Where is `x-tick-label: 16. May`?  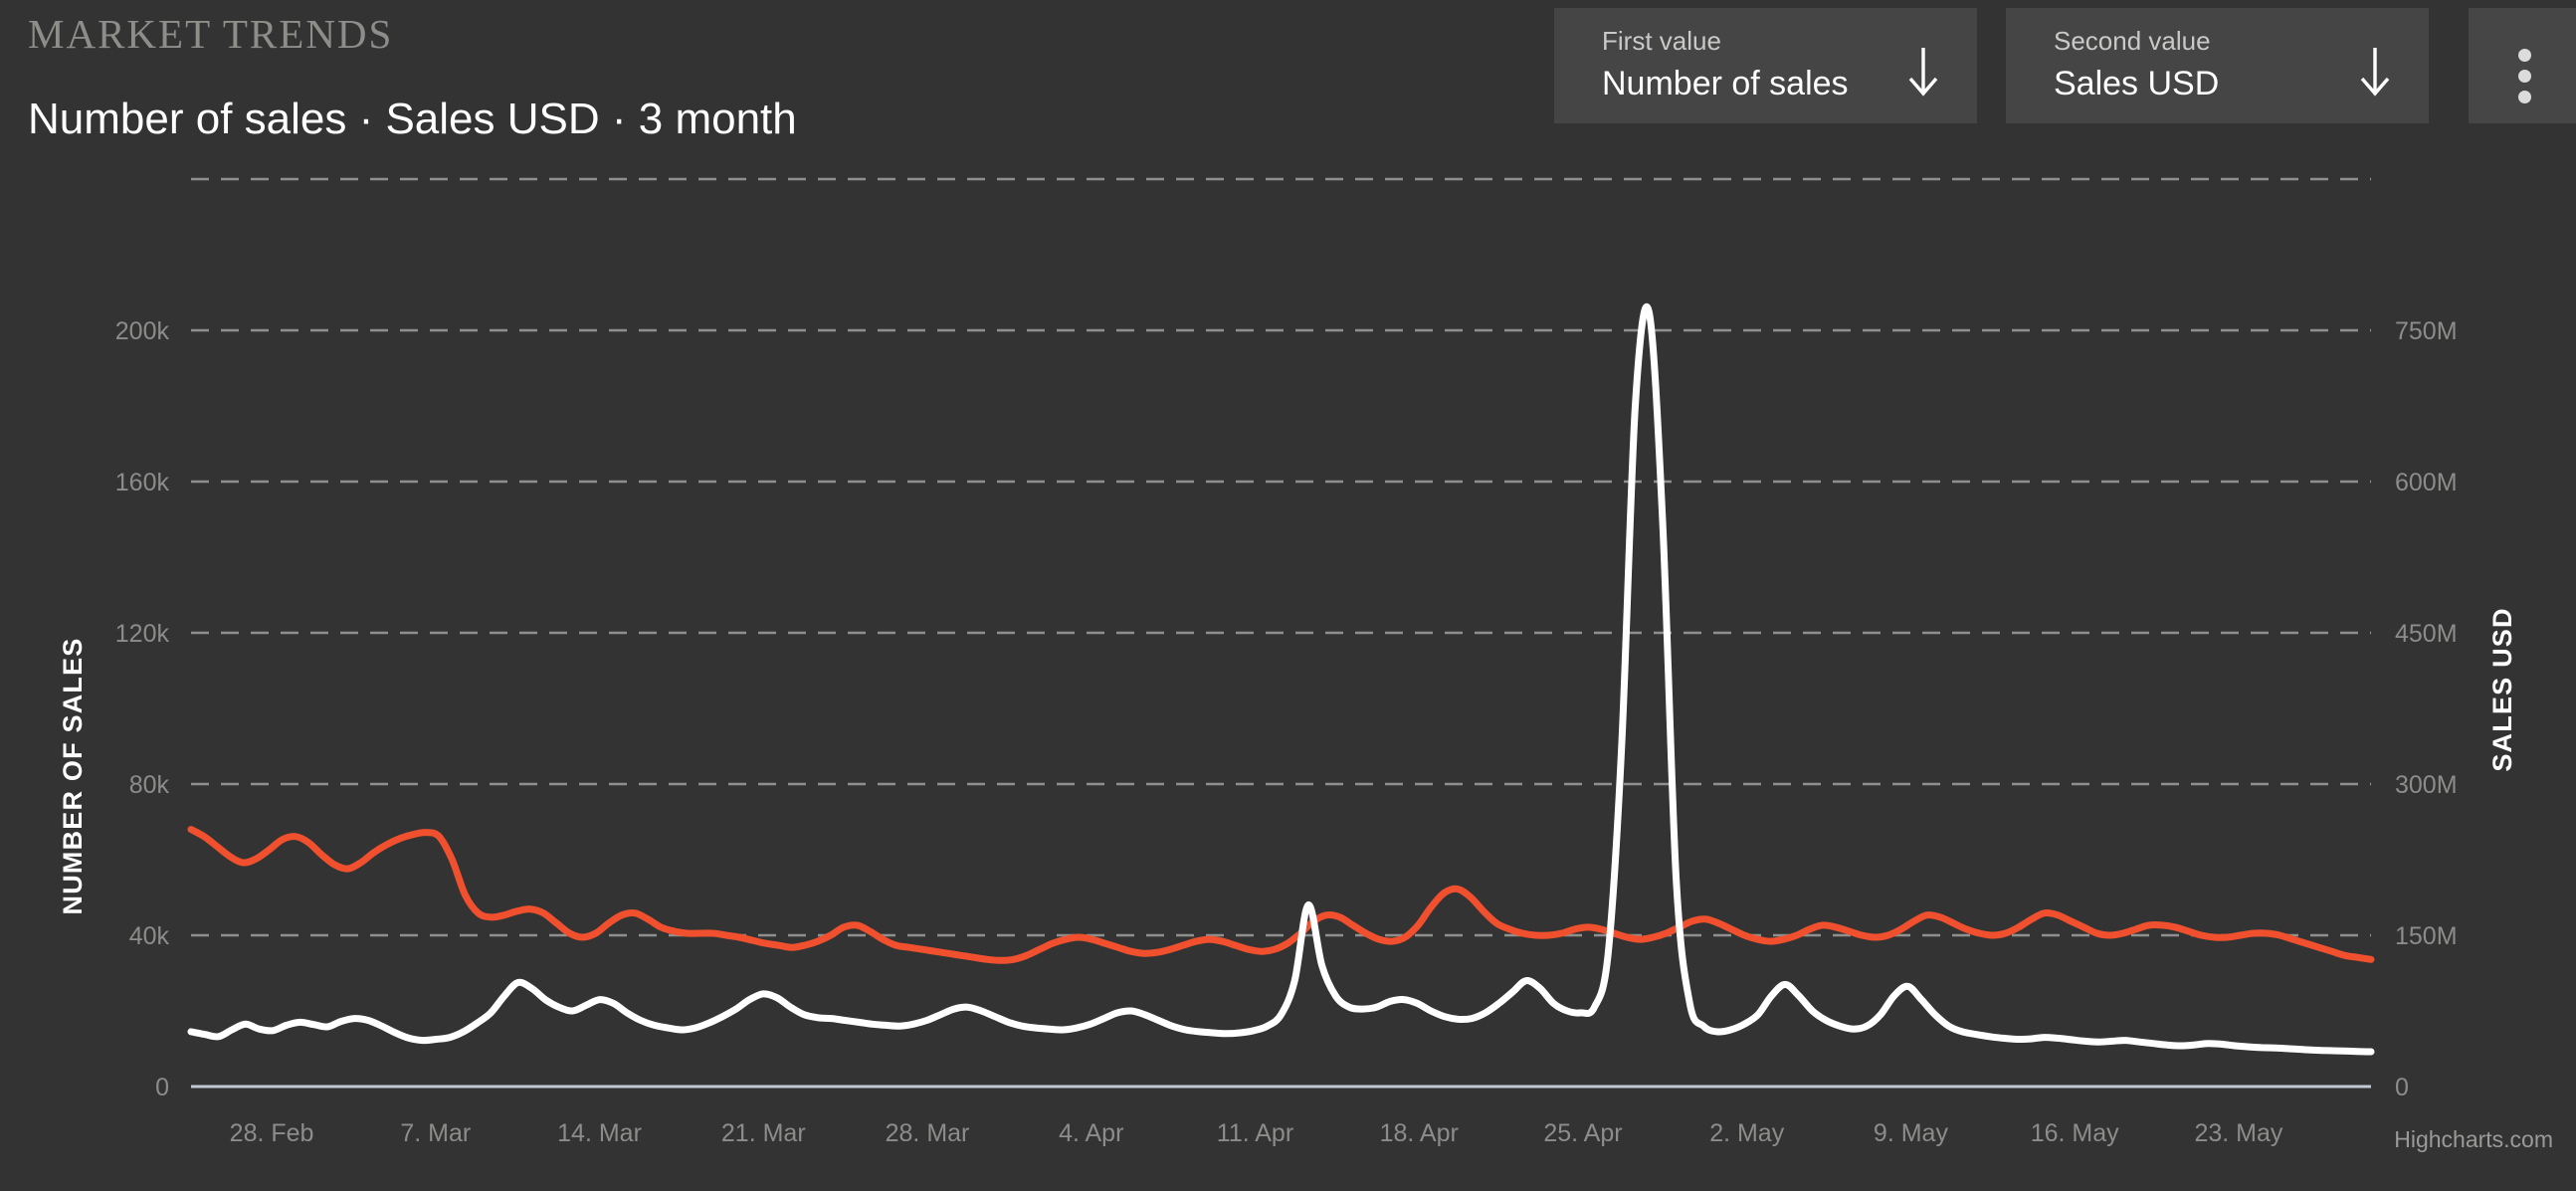
x-tick-label: 16. May is located at coordinates (2075, 1133).